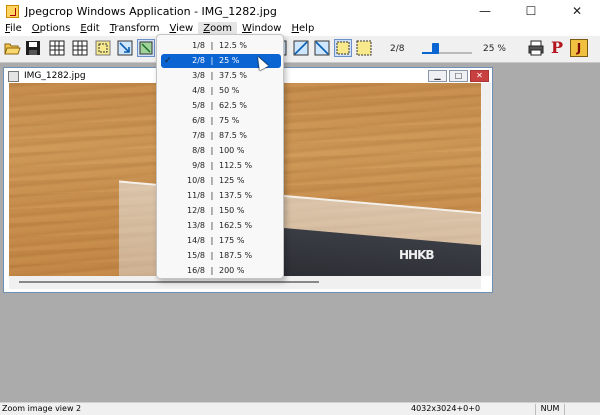 The width and height of the screenshot is (600, 415). What do you see at coordinates (364, 48) in the screenshot?
I see `select-dotted2-icon` at bounding box center [364, 48].